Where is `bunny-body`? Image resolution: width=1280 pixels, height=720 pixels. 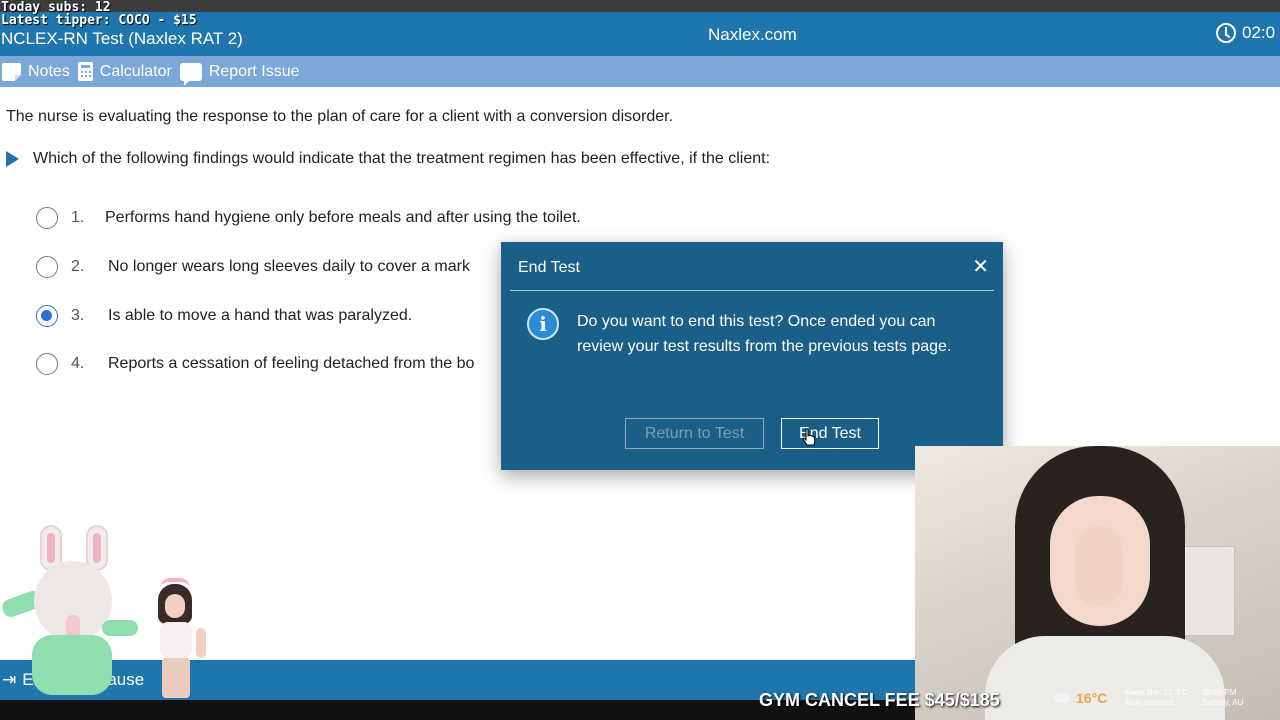 bunny-body is located at coordinates (72, 665).